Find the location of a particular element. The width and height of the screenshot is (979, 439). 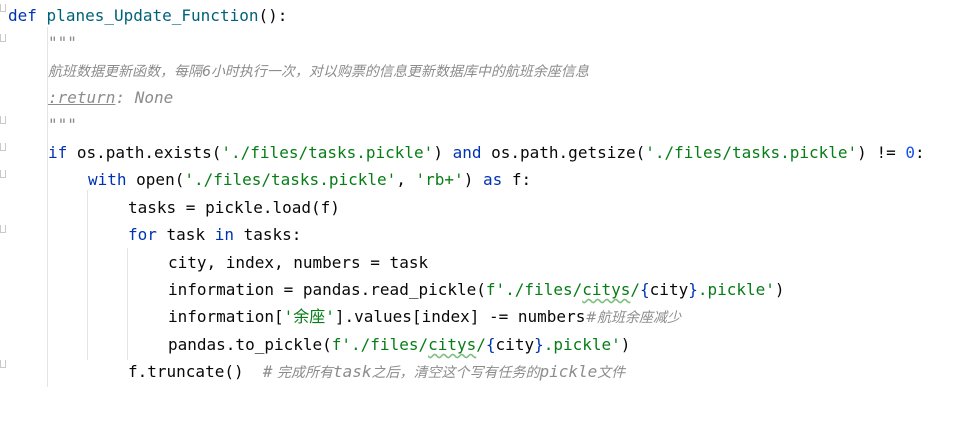

docstring-text: 航班数据更新函数，每隔6小时执行一次，对以购票的信息更新数据库中的航班余座信息 is located at coordinates (318, 72).